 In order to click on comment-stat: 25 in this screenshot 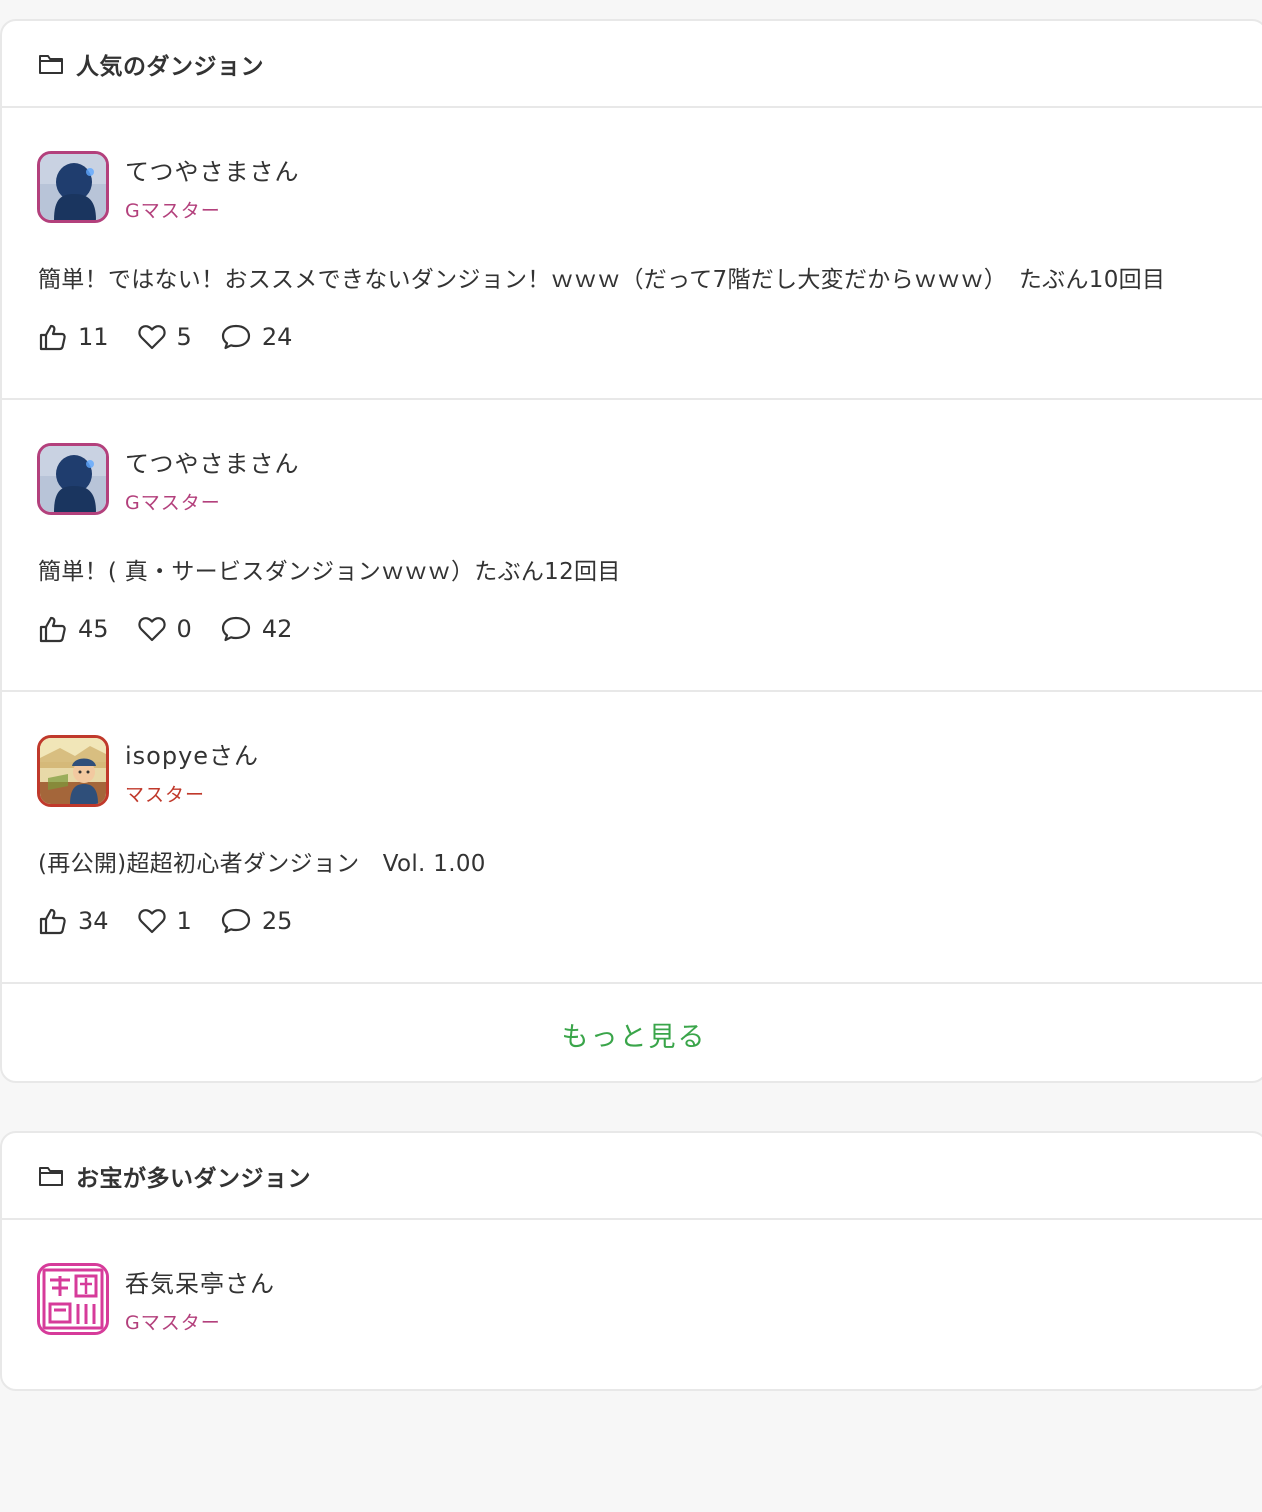, I will do `click(256, 921)`.